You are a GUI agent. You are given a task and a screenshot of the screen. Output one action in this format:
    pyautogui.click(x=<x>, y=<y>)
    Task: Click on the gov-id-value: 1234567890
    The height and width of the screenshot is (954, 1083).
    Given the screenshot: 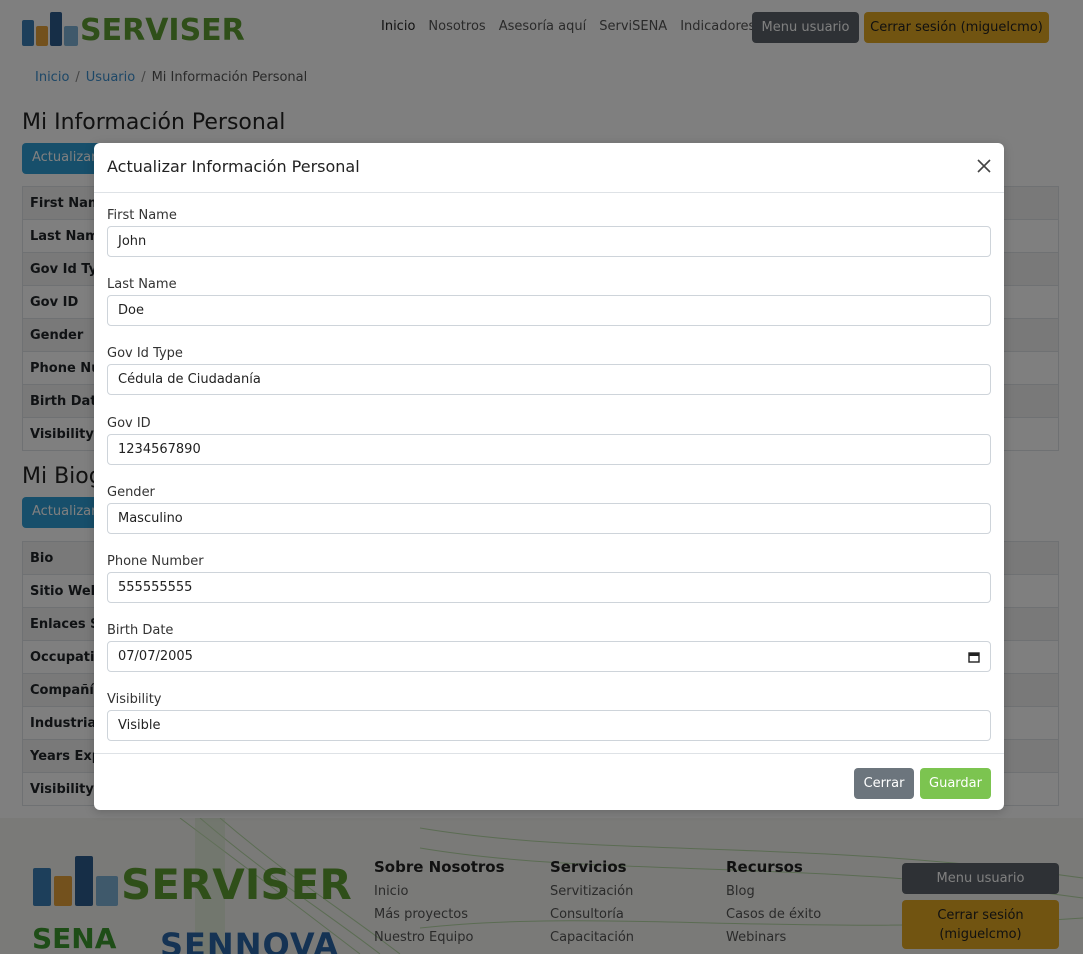 What is the action you would take?
    pyautogui.click(x=159, y=449)
    